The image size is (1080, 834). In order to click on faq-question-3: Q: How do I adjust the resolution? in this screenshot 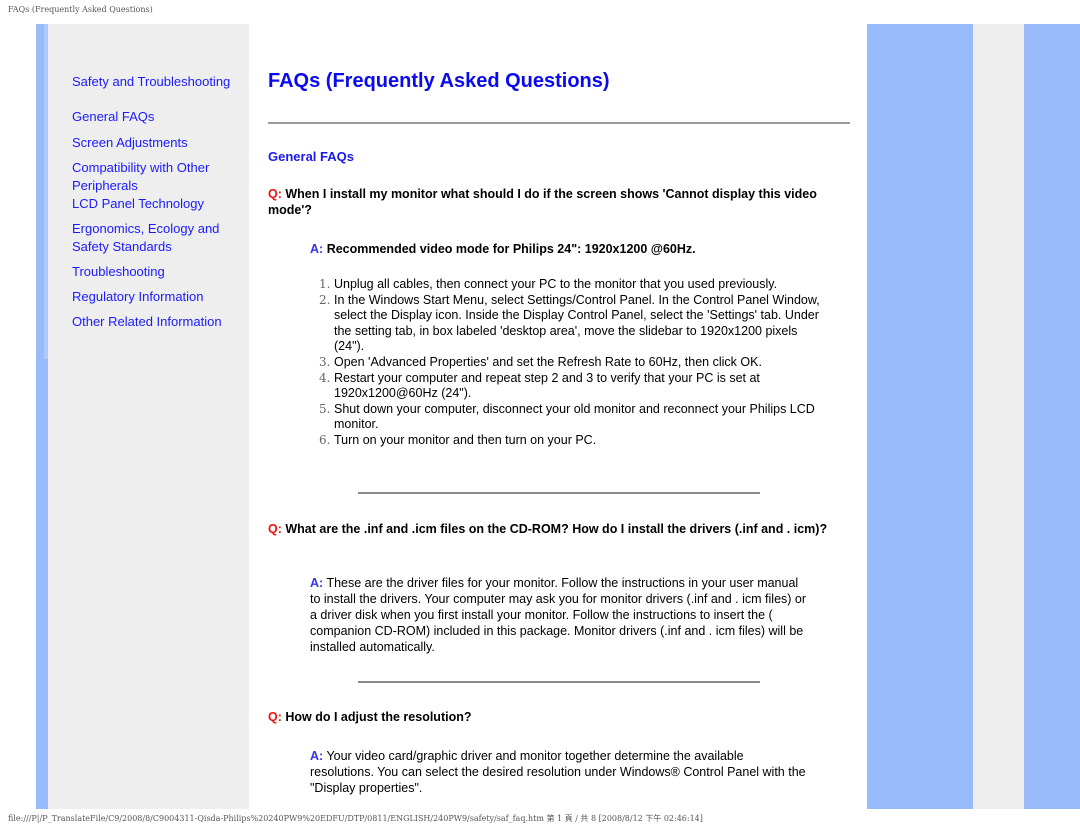, I will do `click(559, 717)`.